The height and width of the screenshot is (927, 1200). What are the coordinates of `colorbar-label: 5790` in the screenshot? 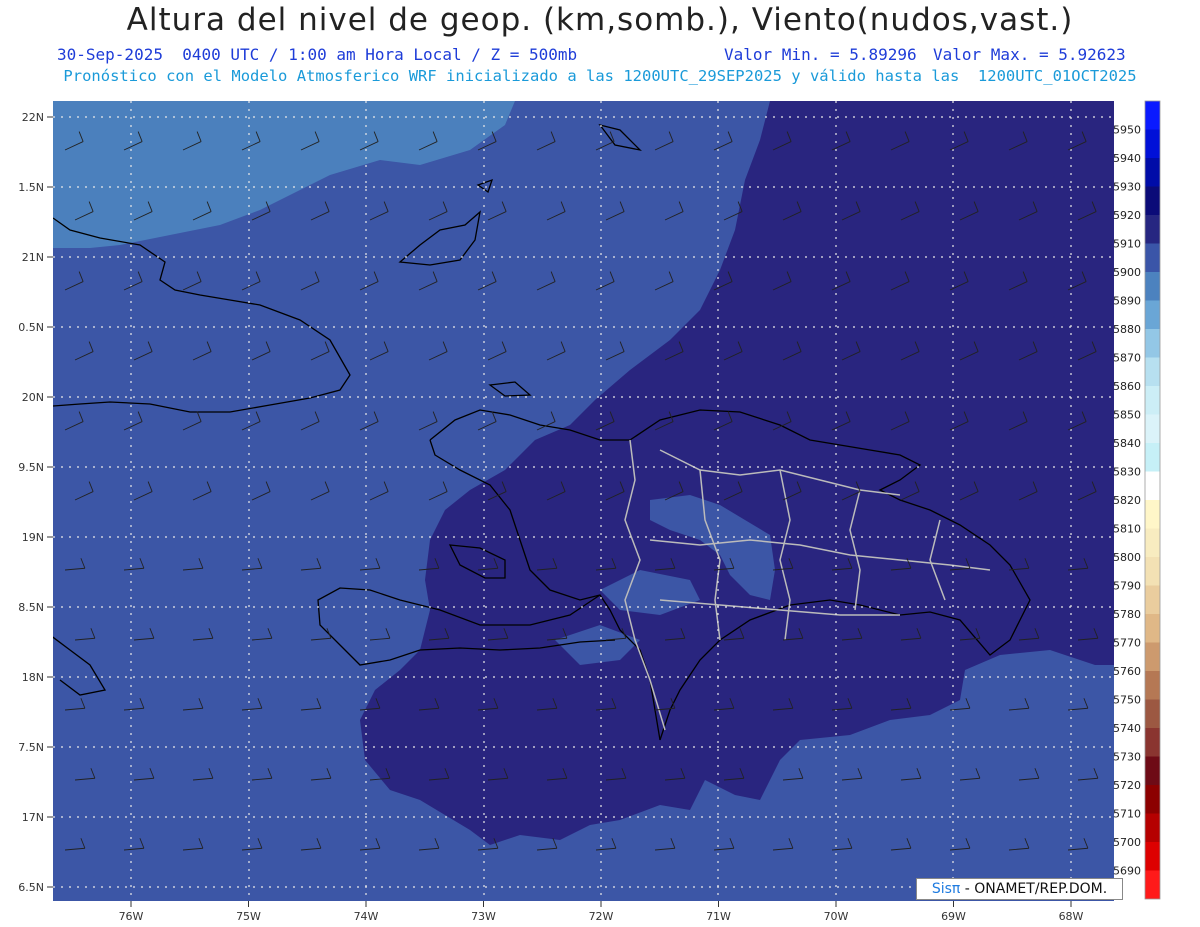 It's located at (1127, 586).